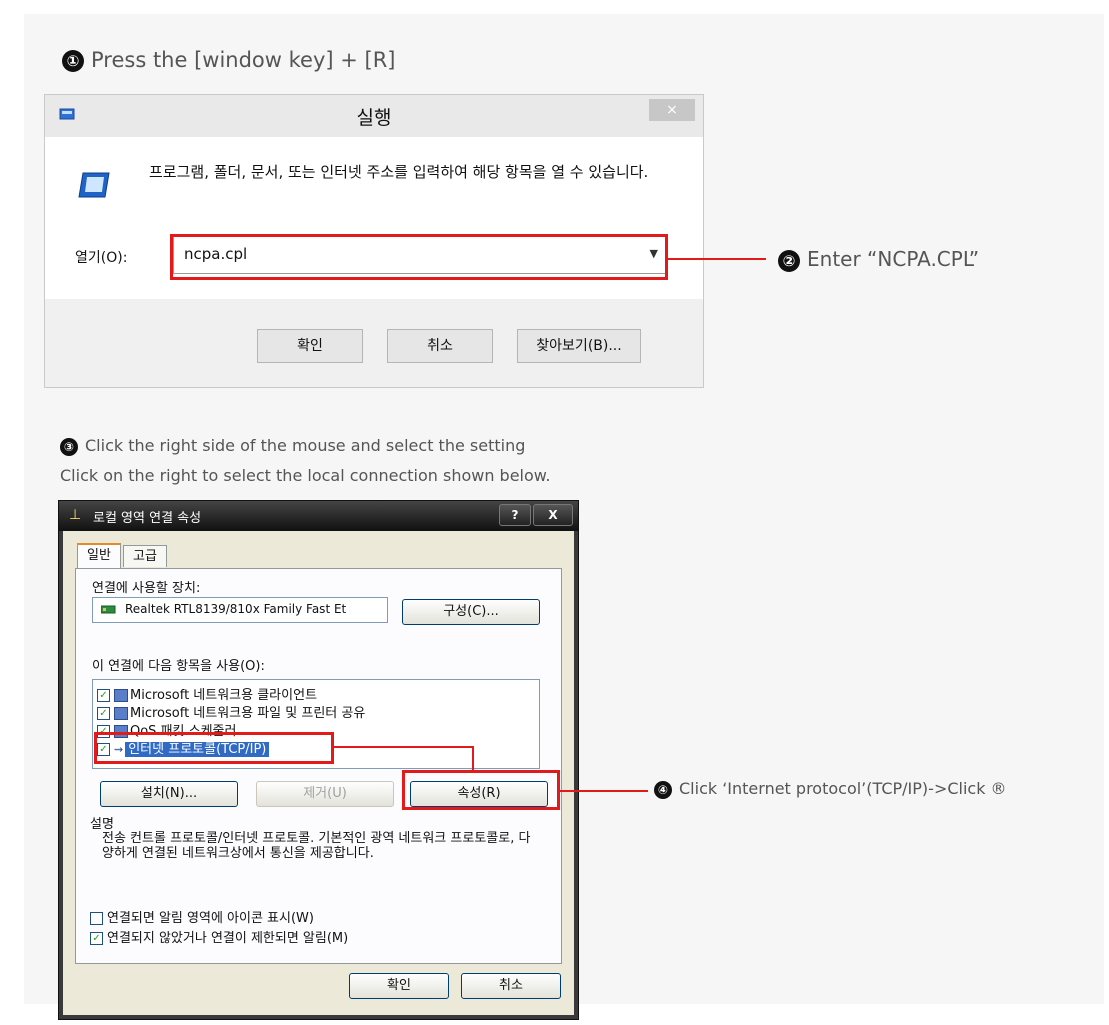 Image resolution: width=1109 pixels, height=1025 pixels. What do you see at coordinates (717, 259) in the screenshot?
I see `step2-connector-line` at bounding box center [717, 259].